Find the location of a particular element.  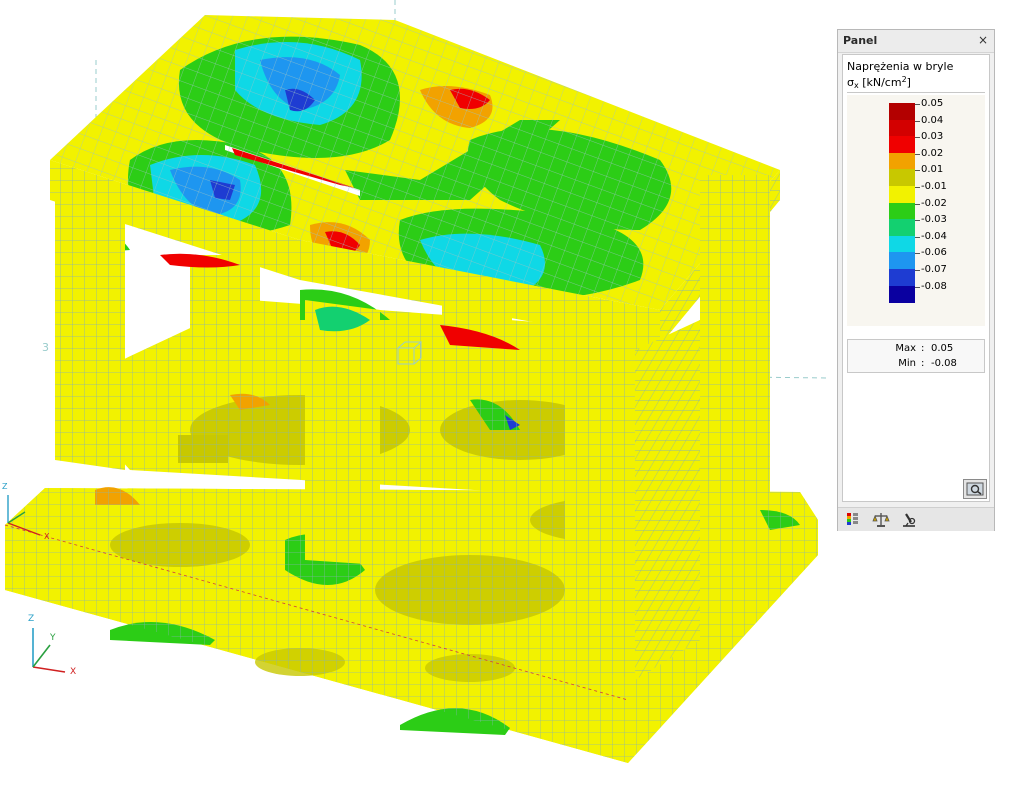

unit-open: [kN/cm is located at coordinates (880, 82).